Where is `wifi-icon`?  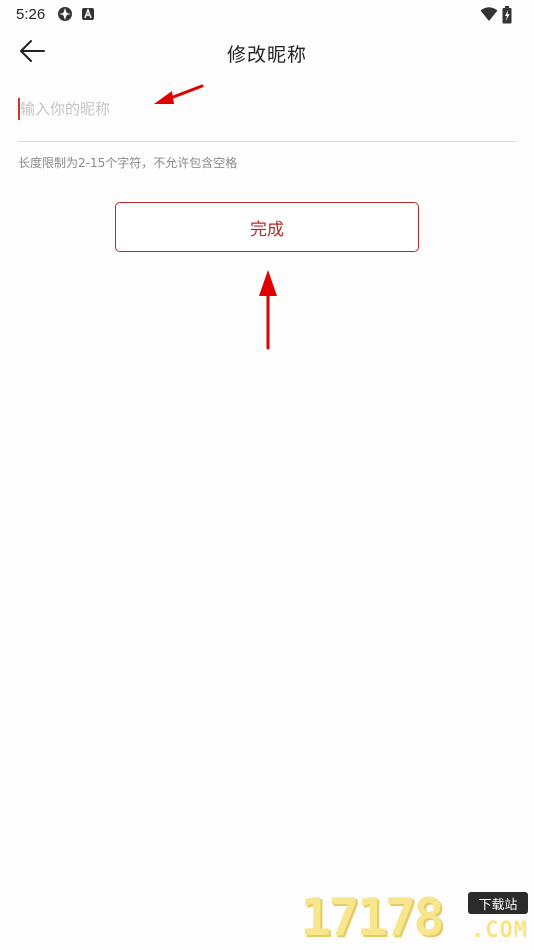 wifi-icon is located at coordinates (489, 14).